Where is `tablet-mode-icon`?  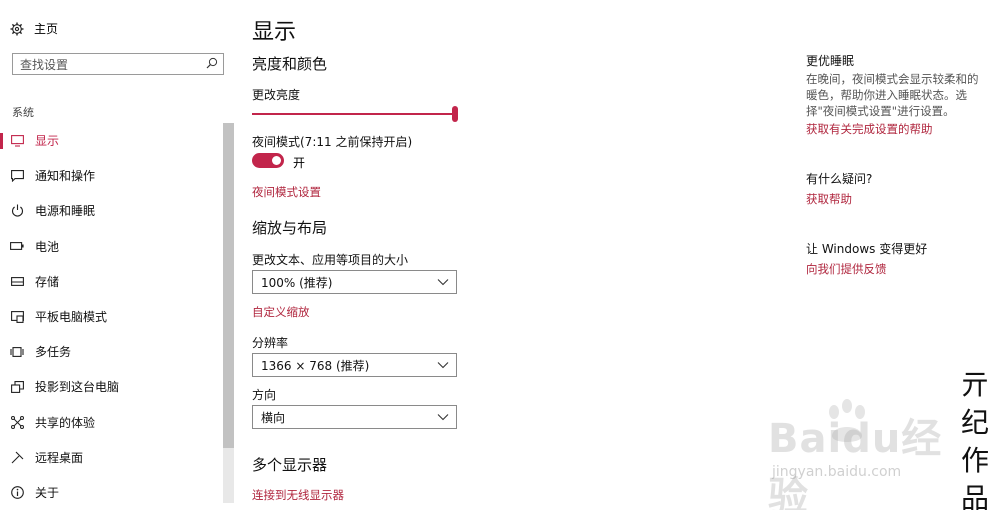
tablet-mode-icon is located at coordinates (17, 317).